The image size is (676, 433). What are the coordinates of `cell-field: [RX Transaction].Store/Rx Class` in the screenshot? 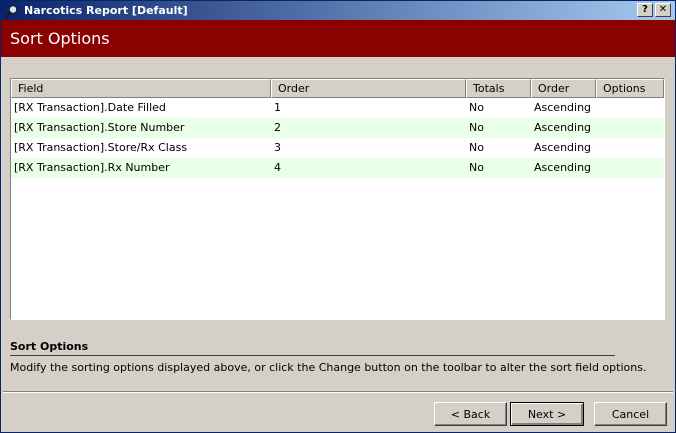 It's located at (101, 147).